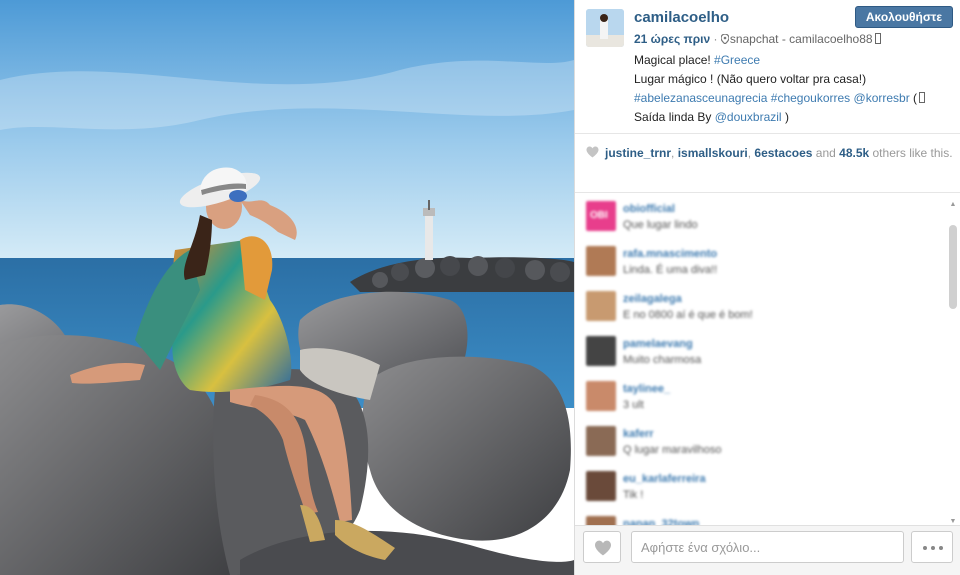 The width and height of the screenshot is (960, 575). Describe the element at coordinates (783, 153) in the screenshot. I see `liker-3: 6estacoes` at that location.